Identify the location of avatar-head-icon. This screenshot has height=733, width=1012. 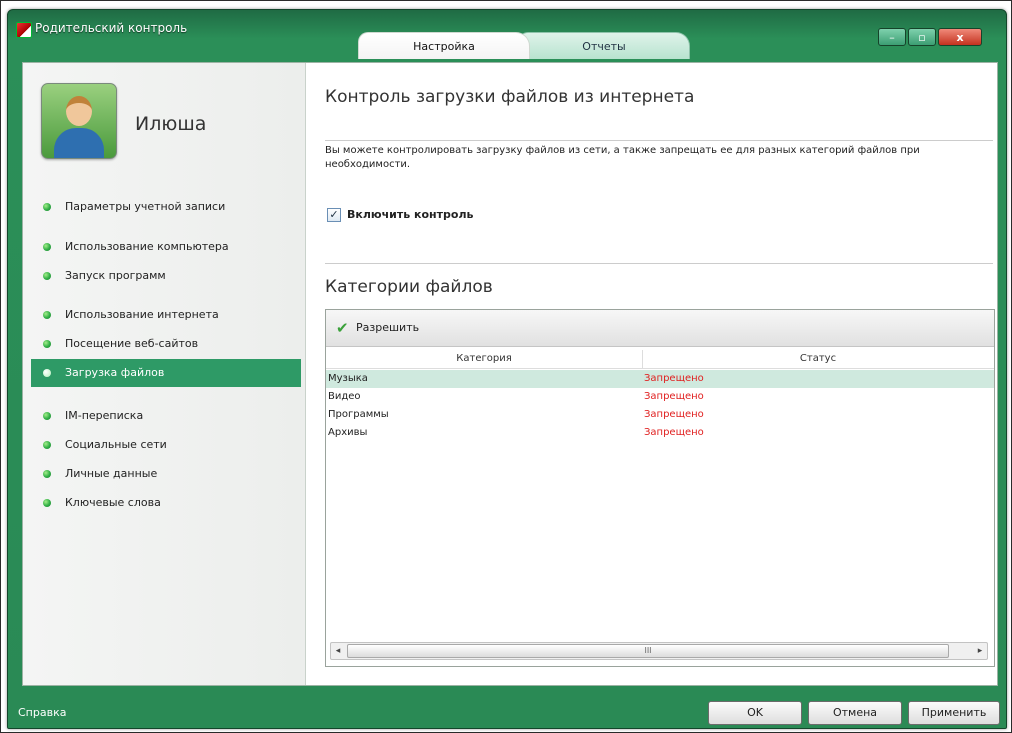
(79, 111).